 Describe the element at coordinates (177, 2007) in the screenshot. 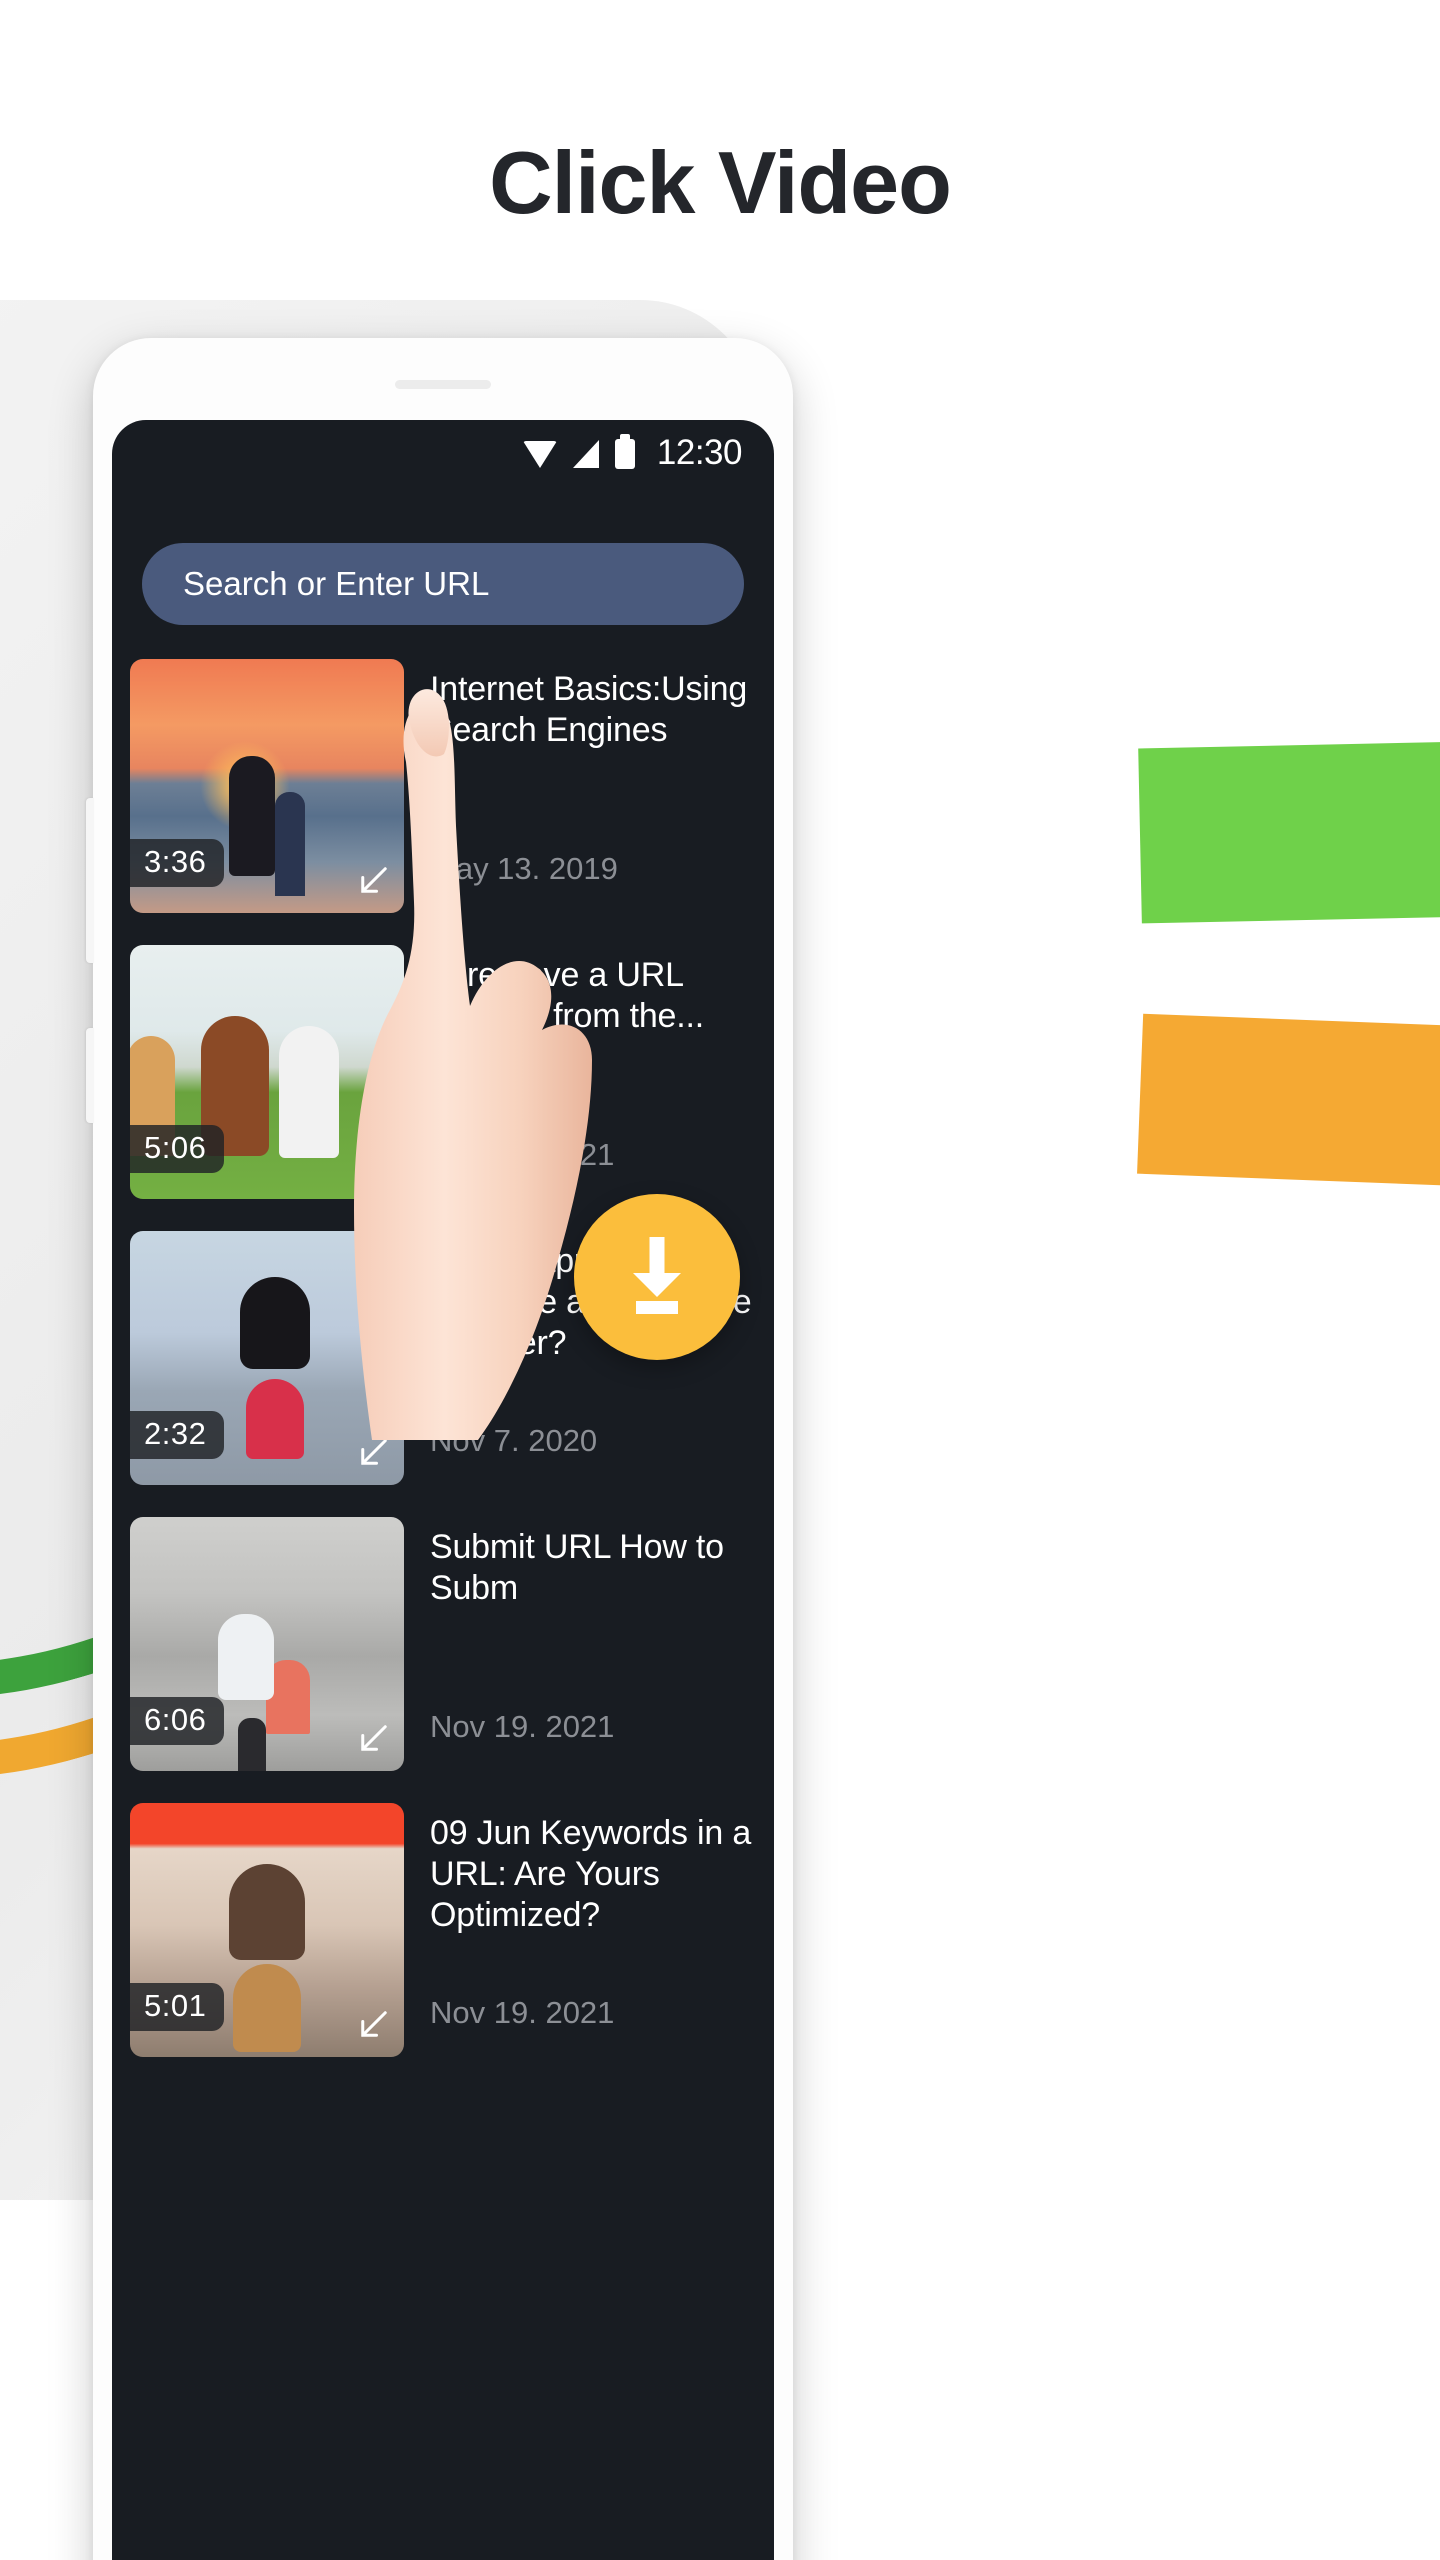

I see `video-duration-badge: 5:01` at that location.